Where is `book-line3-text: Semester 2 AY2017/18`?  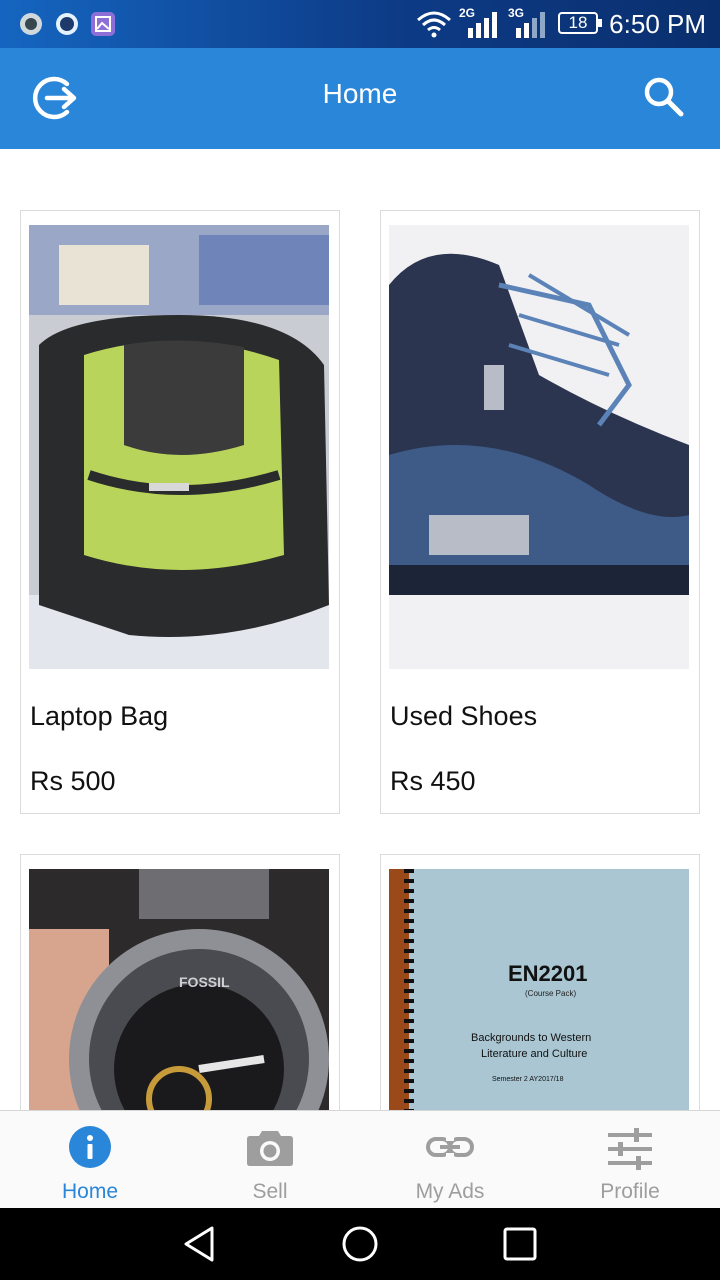
book-line3-text: Semester 2 AY2017/18 is located at coordinates (528, 1079).